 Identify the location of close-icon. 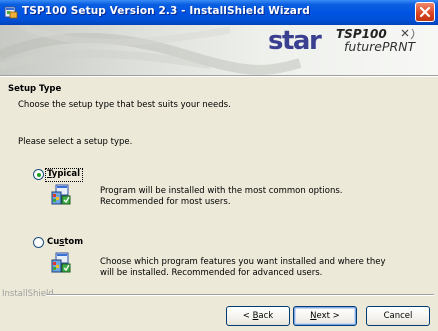
(425, 12).